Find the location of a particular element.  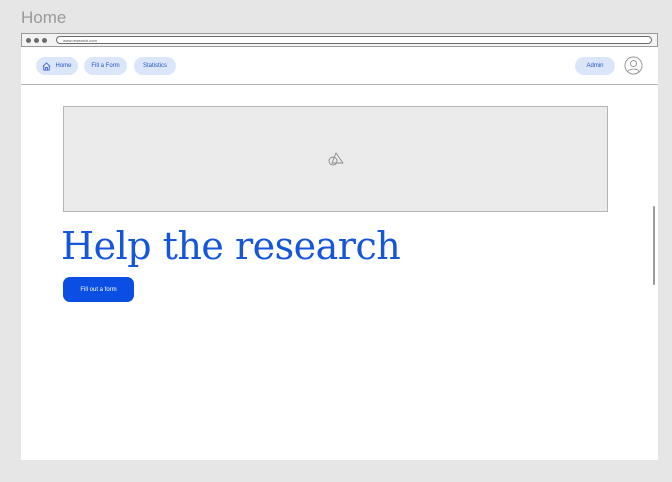

page-headline: Help the research is located at coordinates (231, 246).